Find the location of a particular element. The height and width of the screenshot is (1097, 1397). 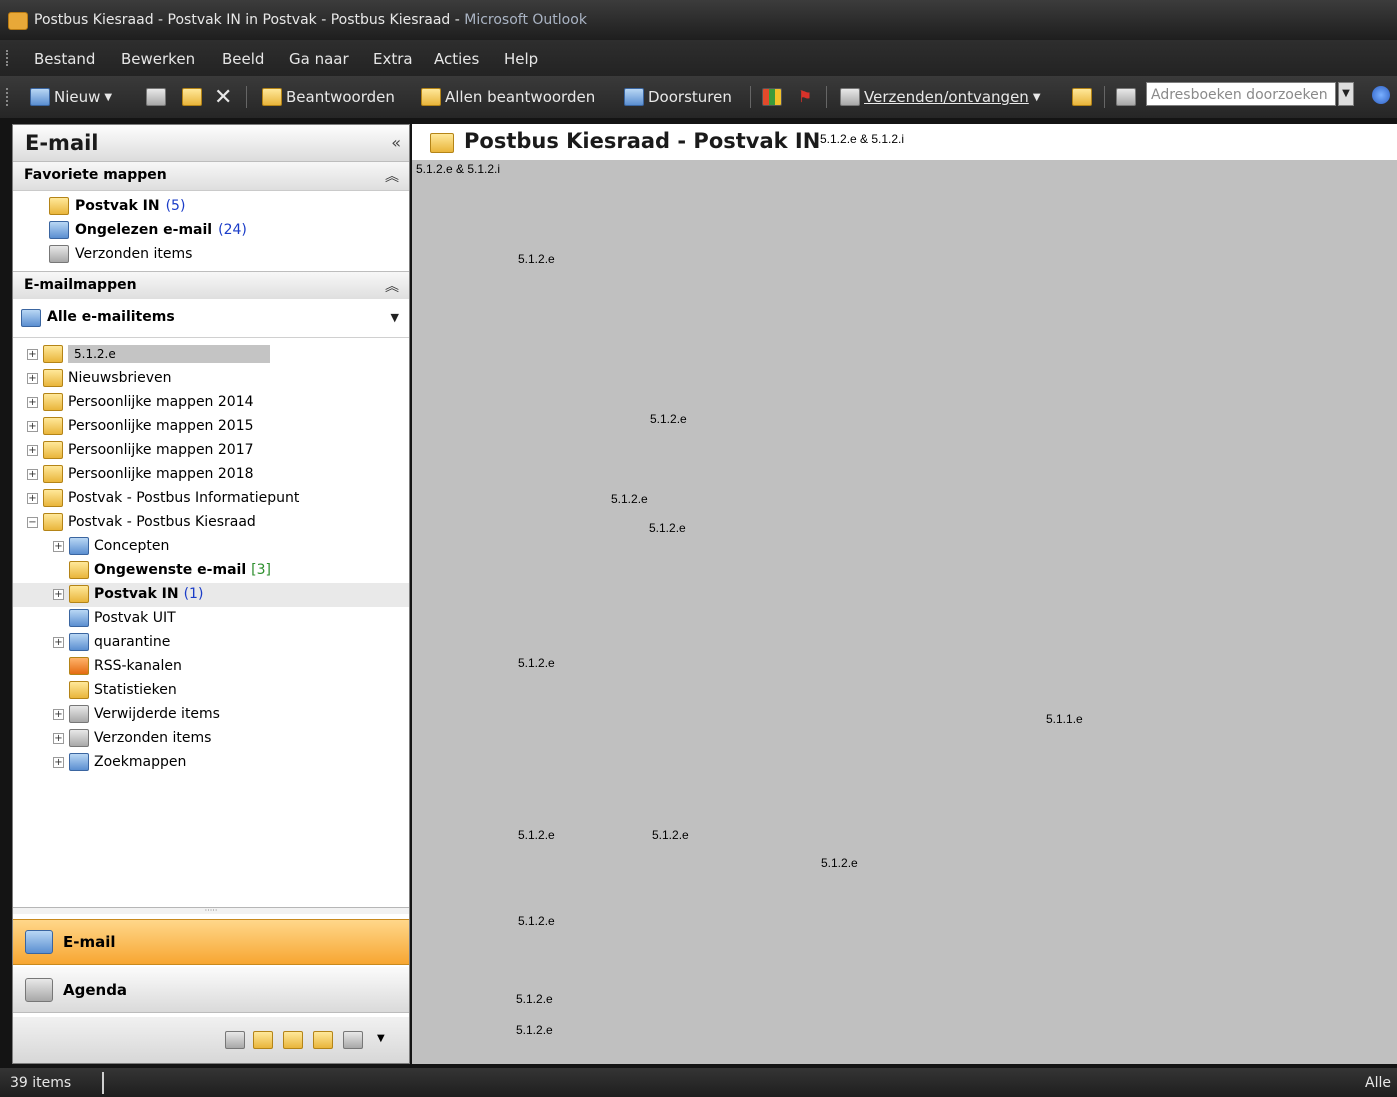

sent-items-icon is located at coordinates (59, 254).